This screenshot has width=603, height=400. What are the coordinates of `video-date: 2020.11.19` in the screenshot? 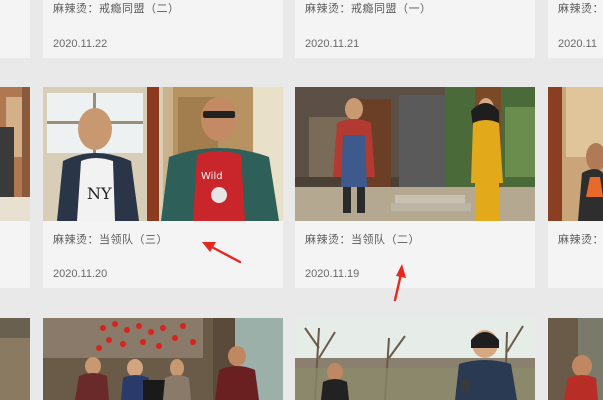 It's located at (332, 274).